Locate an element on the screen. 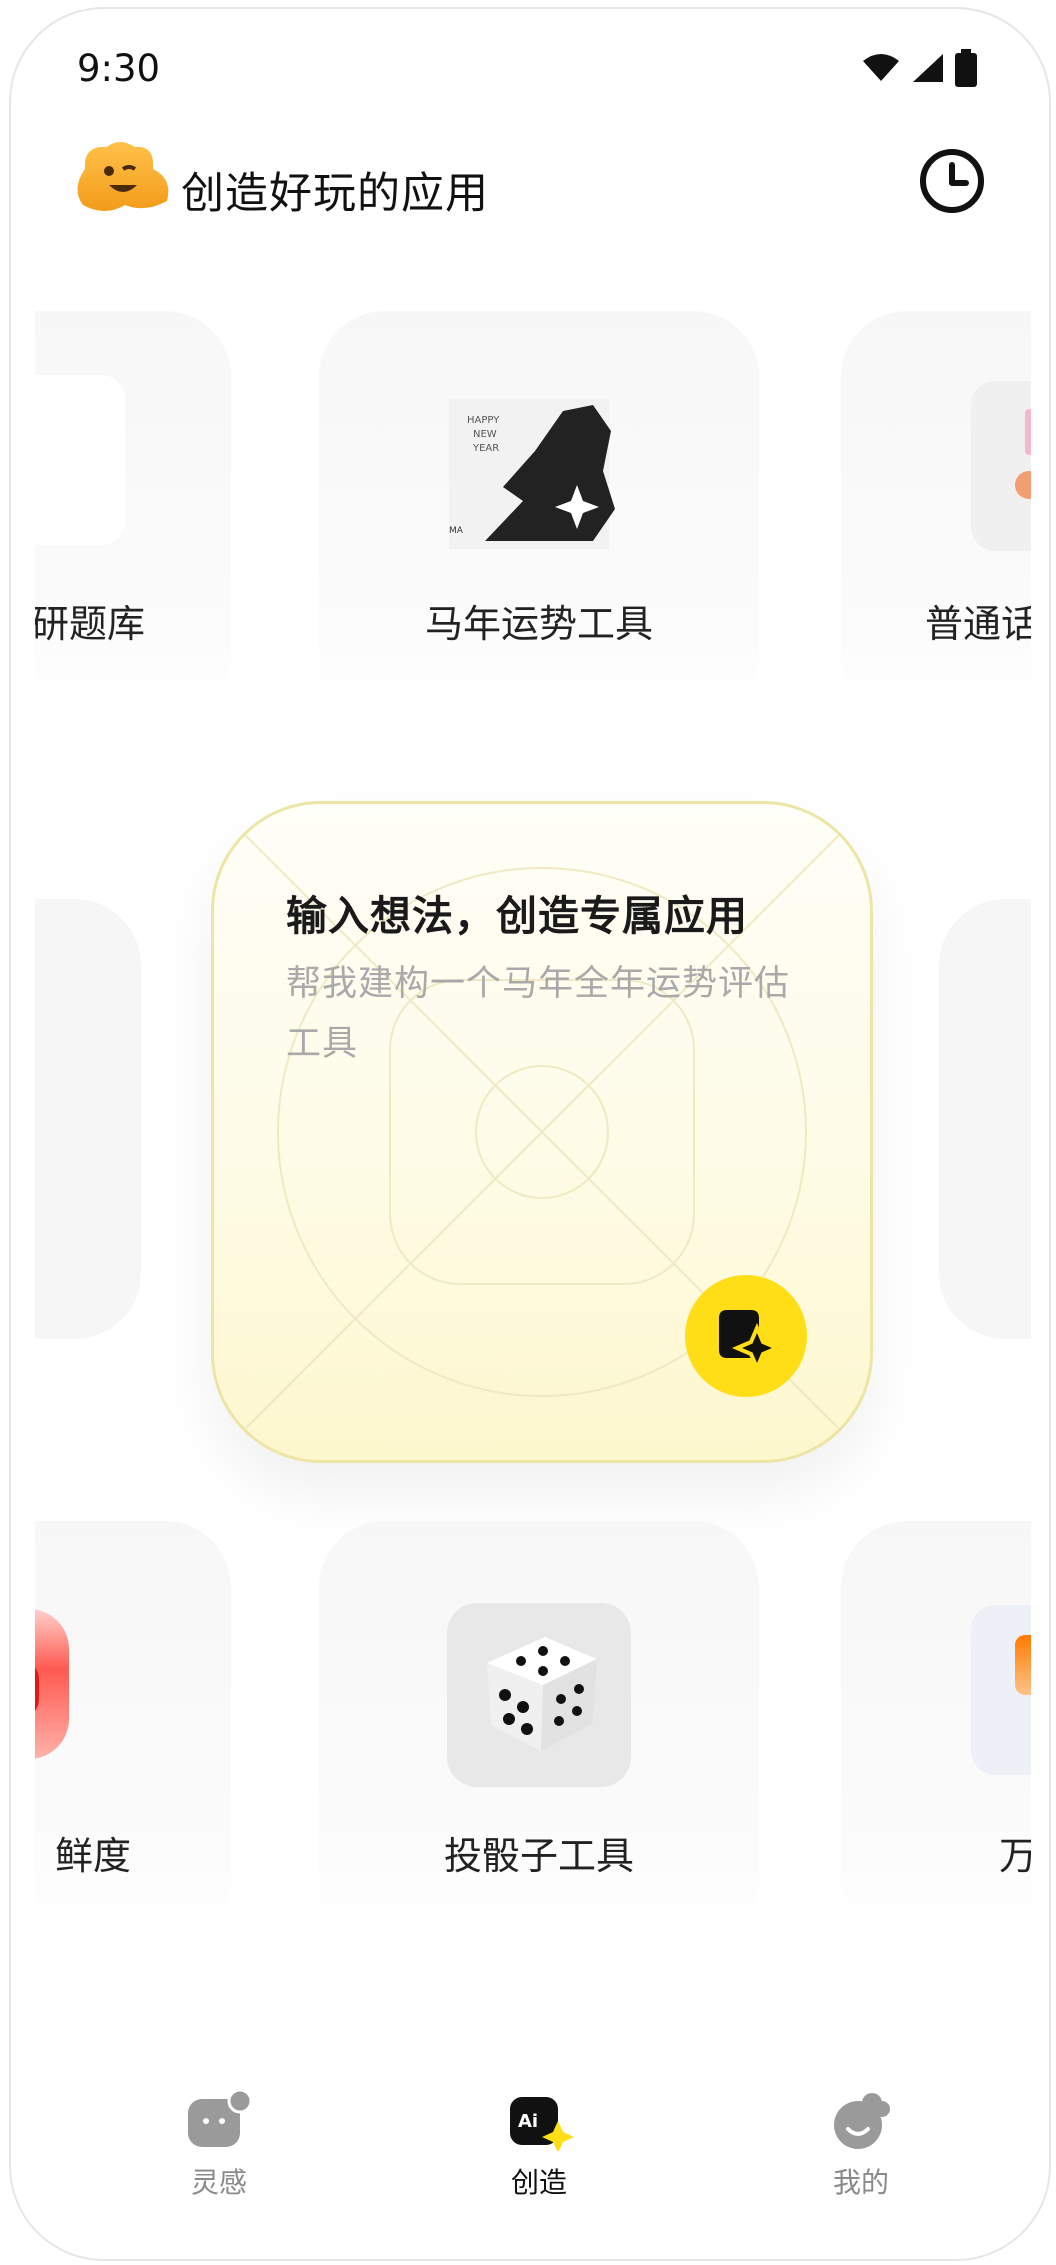 This screenshot has width=1056, height=2265. svg-text: NEW is located at coordinates (485, 434).